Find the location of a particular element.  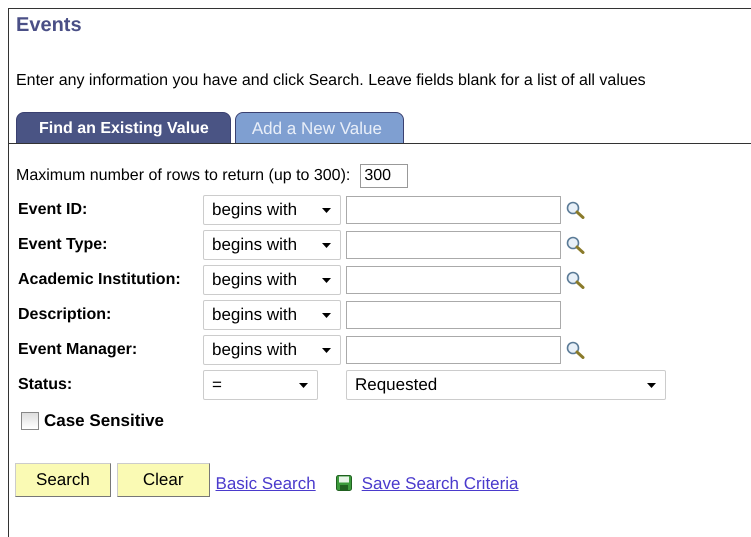

link: Save Search Criteria is located at coordinates (440, 484).